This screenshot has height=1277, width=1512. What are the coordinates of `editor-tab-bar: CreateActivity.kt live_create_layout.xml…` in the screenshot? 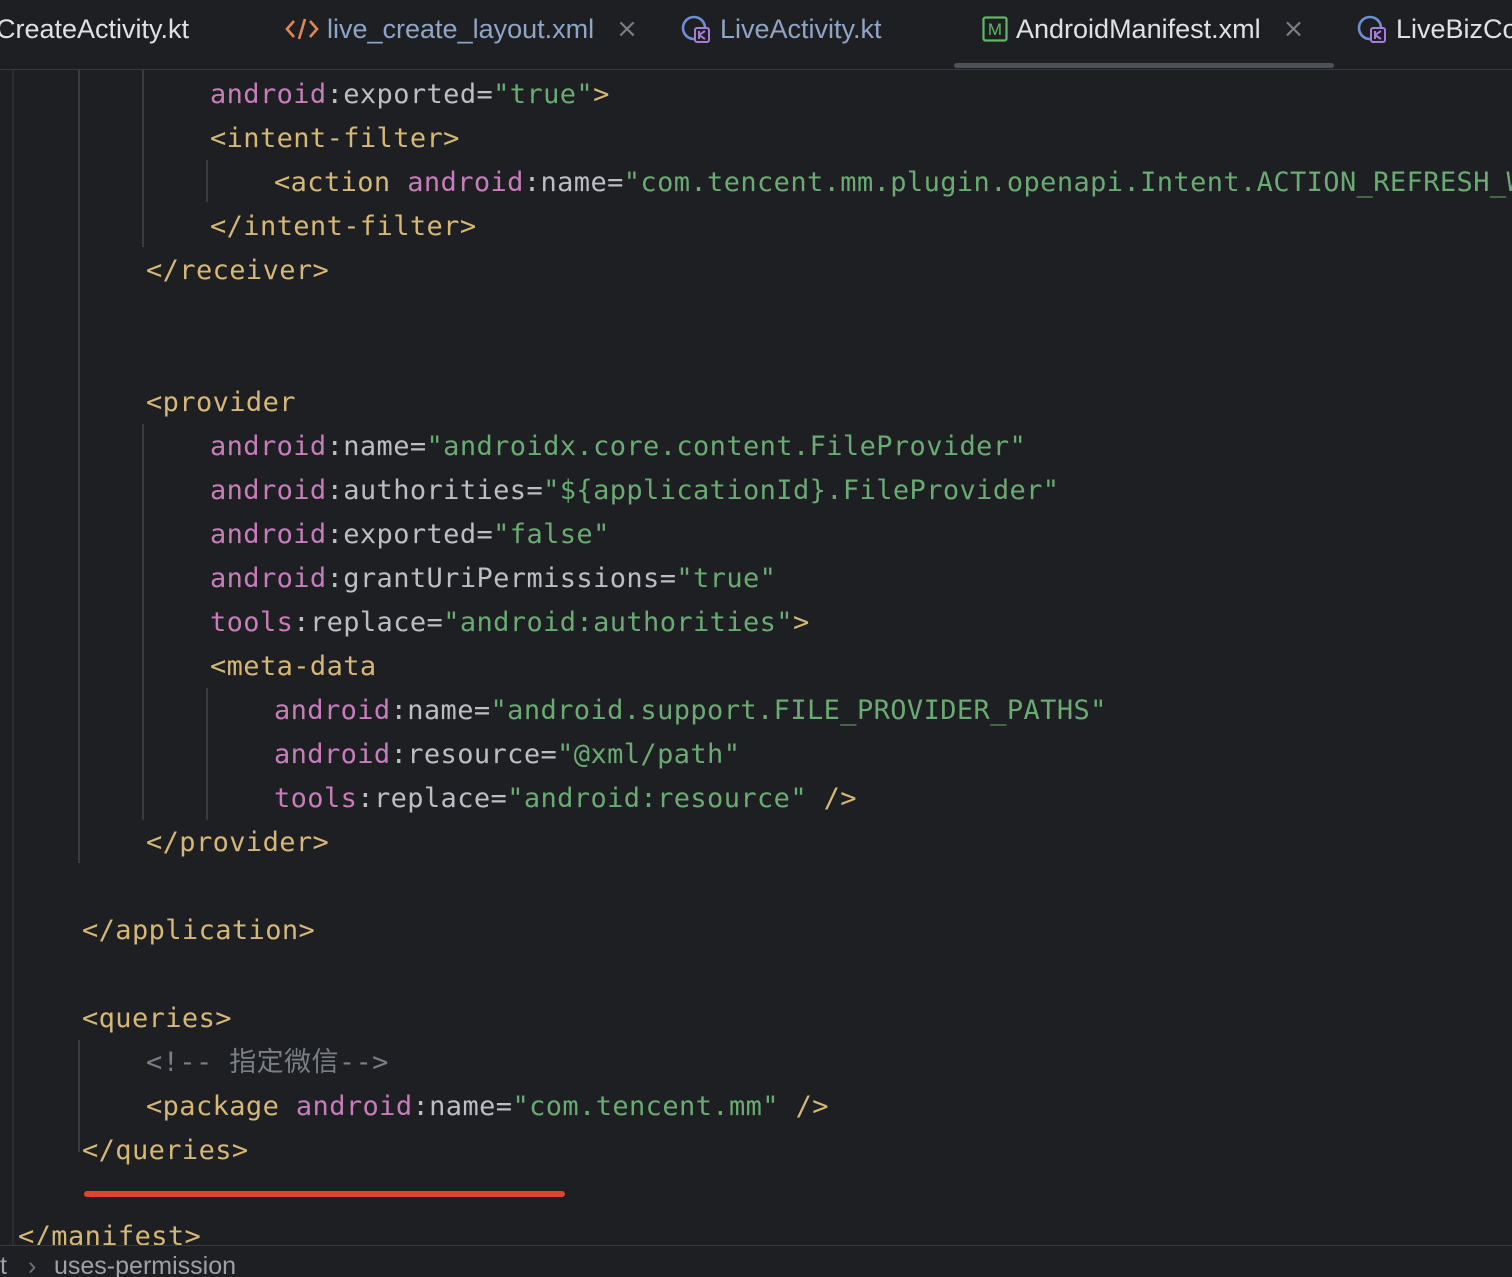 It's located at (756, 35).